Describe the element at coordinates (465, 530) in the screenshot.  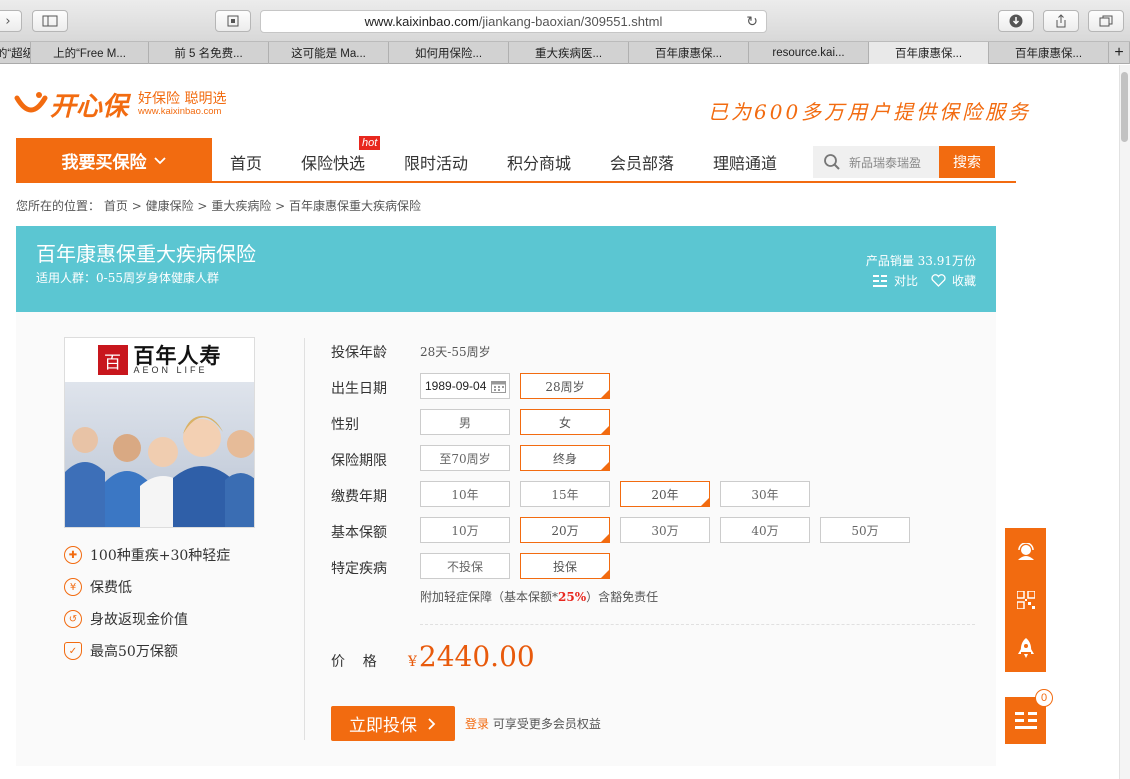
I see `amount-option-10w: 10万` at that location.